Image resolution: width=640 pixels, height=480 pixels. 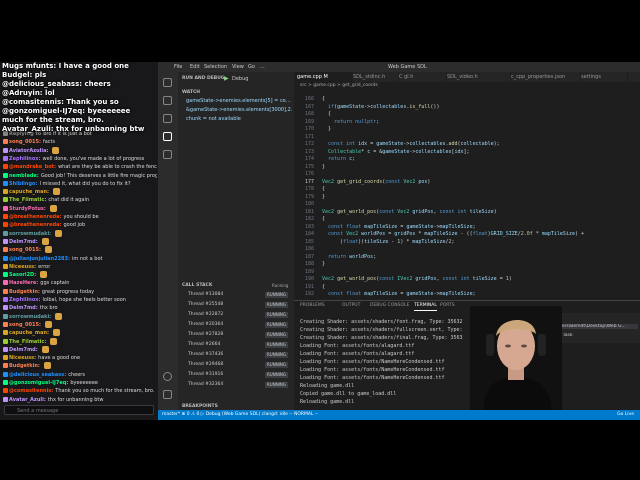 I want to click on thread-item: Thread #20364 RUNNING, so click(x=238, y=325).